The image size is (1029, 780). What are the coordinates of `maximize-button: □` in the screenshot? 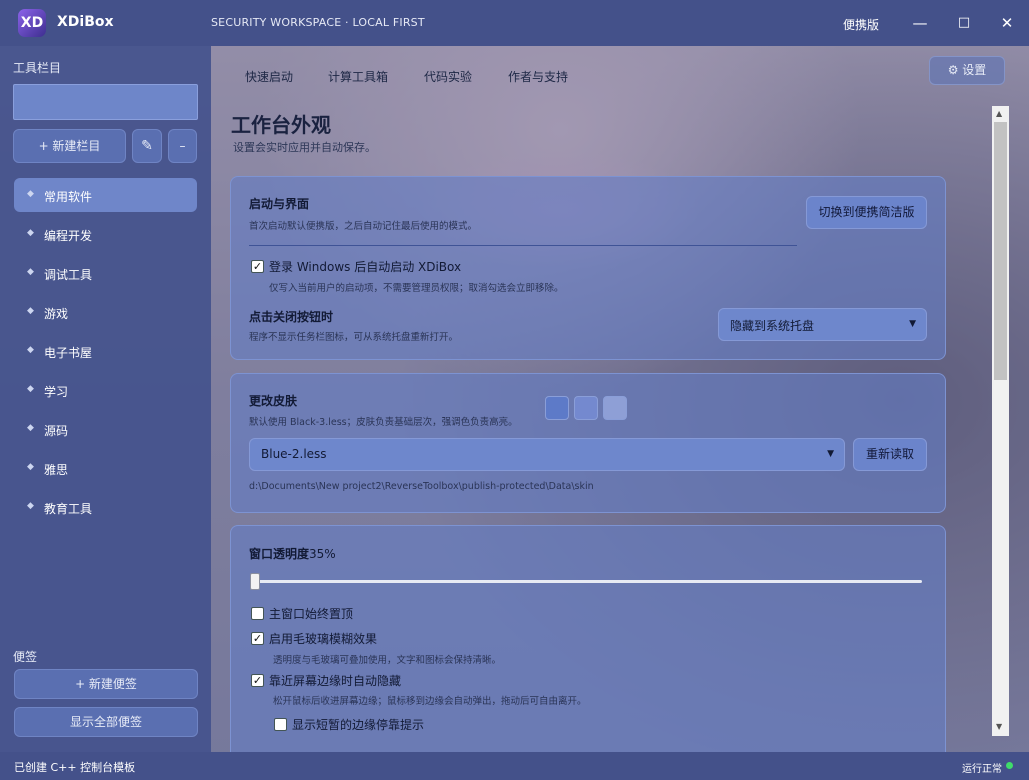 It's located at (964, 23).